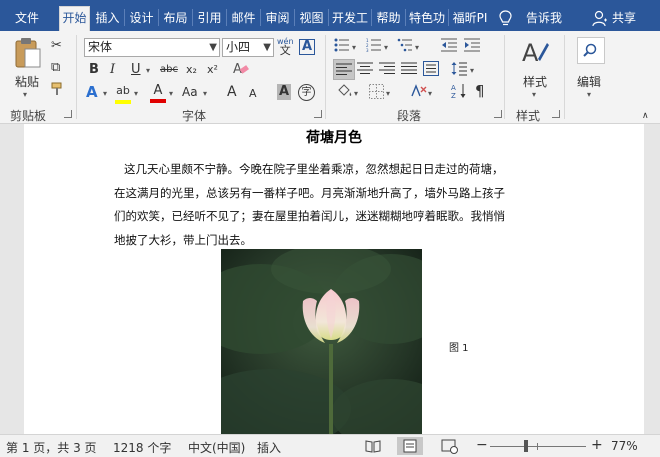  I want to click on language-status: 中文(中国), so click(216, 447).